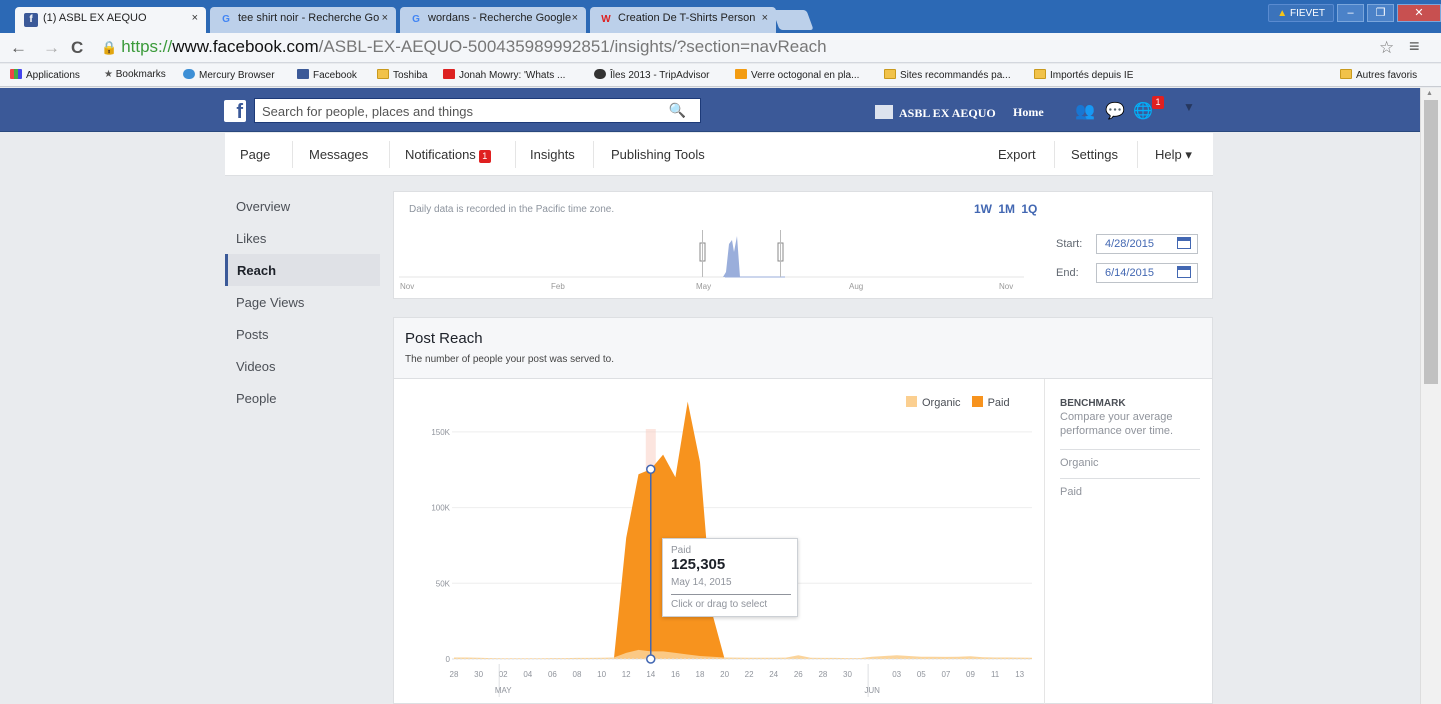 This screenshot has height=704, width=1441. Describe the element at coordinates (444, 338) in the screenshot. I see `section-title: Post Reach` at that location.